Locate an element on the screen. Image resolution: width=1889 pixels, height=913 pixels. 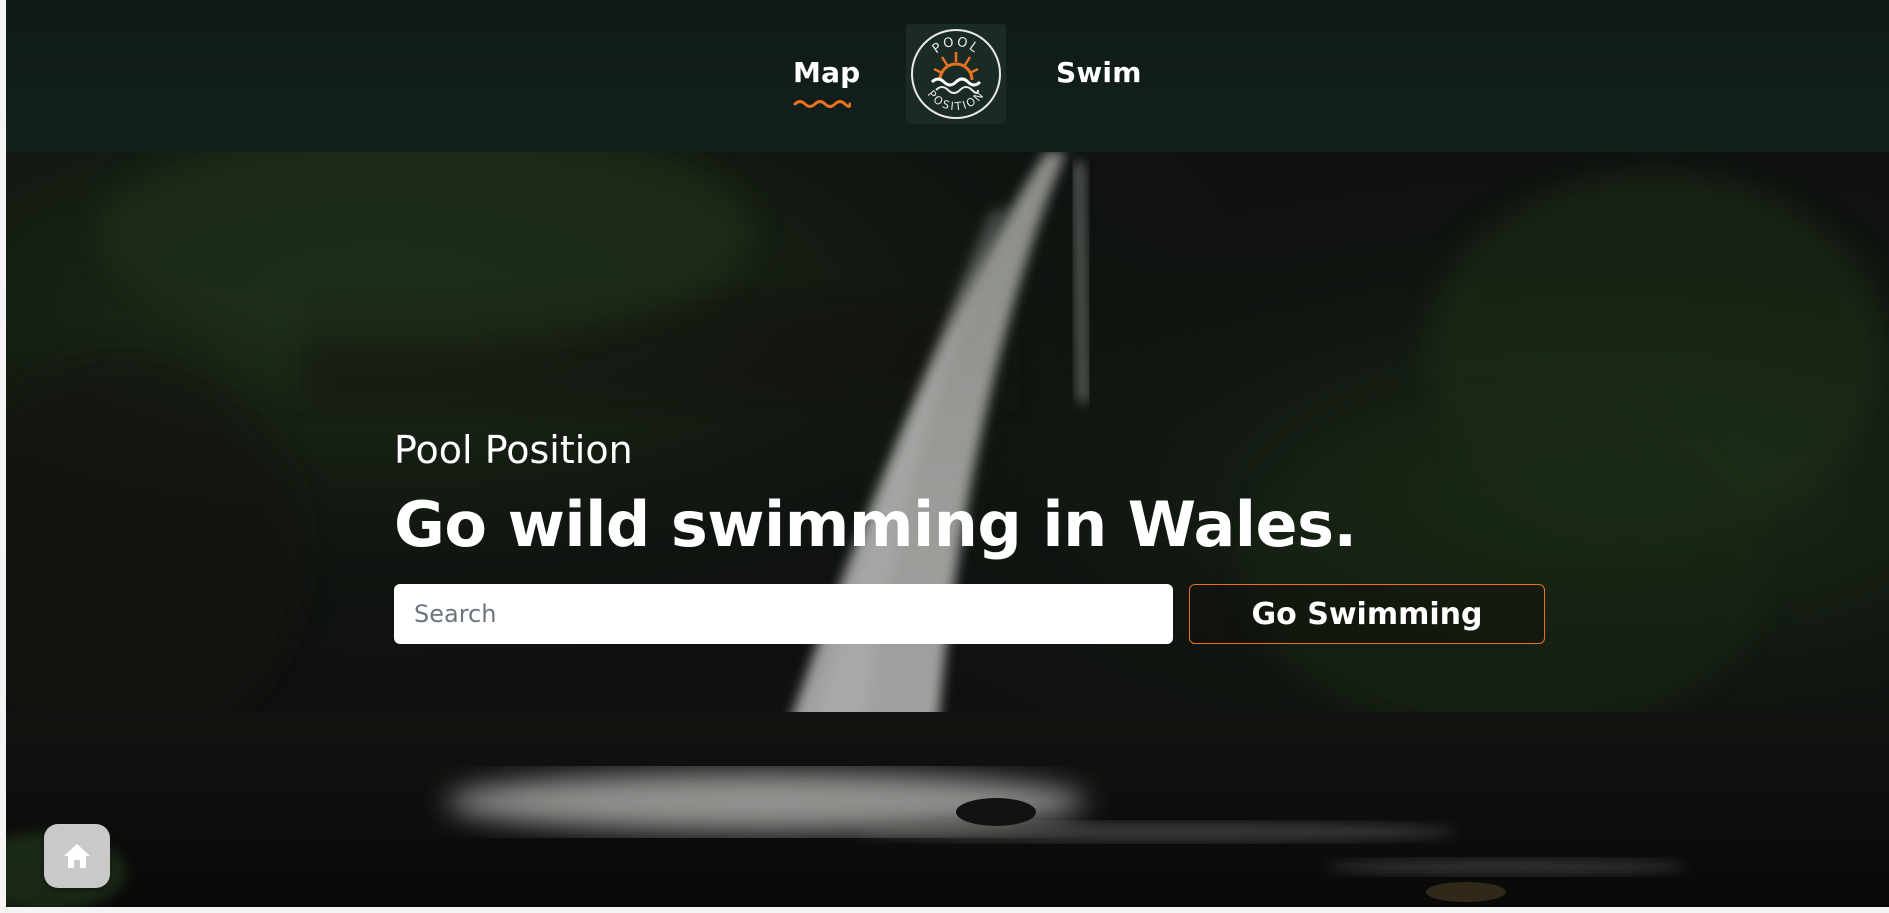
nav-link-swim: Swim is located at coordinates (1099, 76).